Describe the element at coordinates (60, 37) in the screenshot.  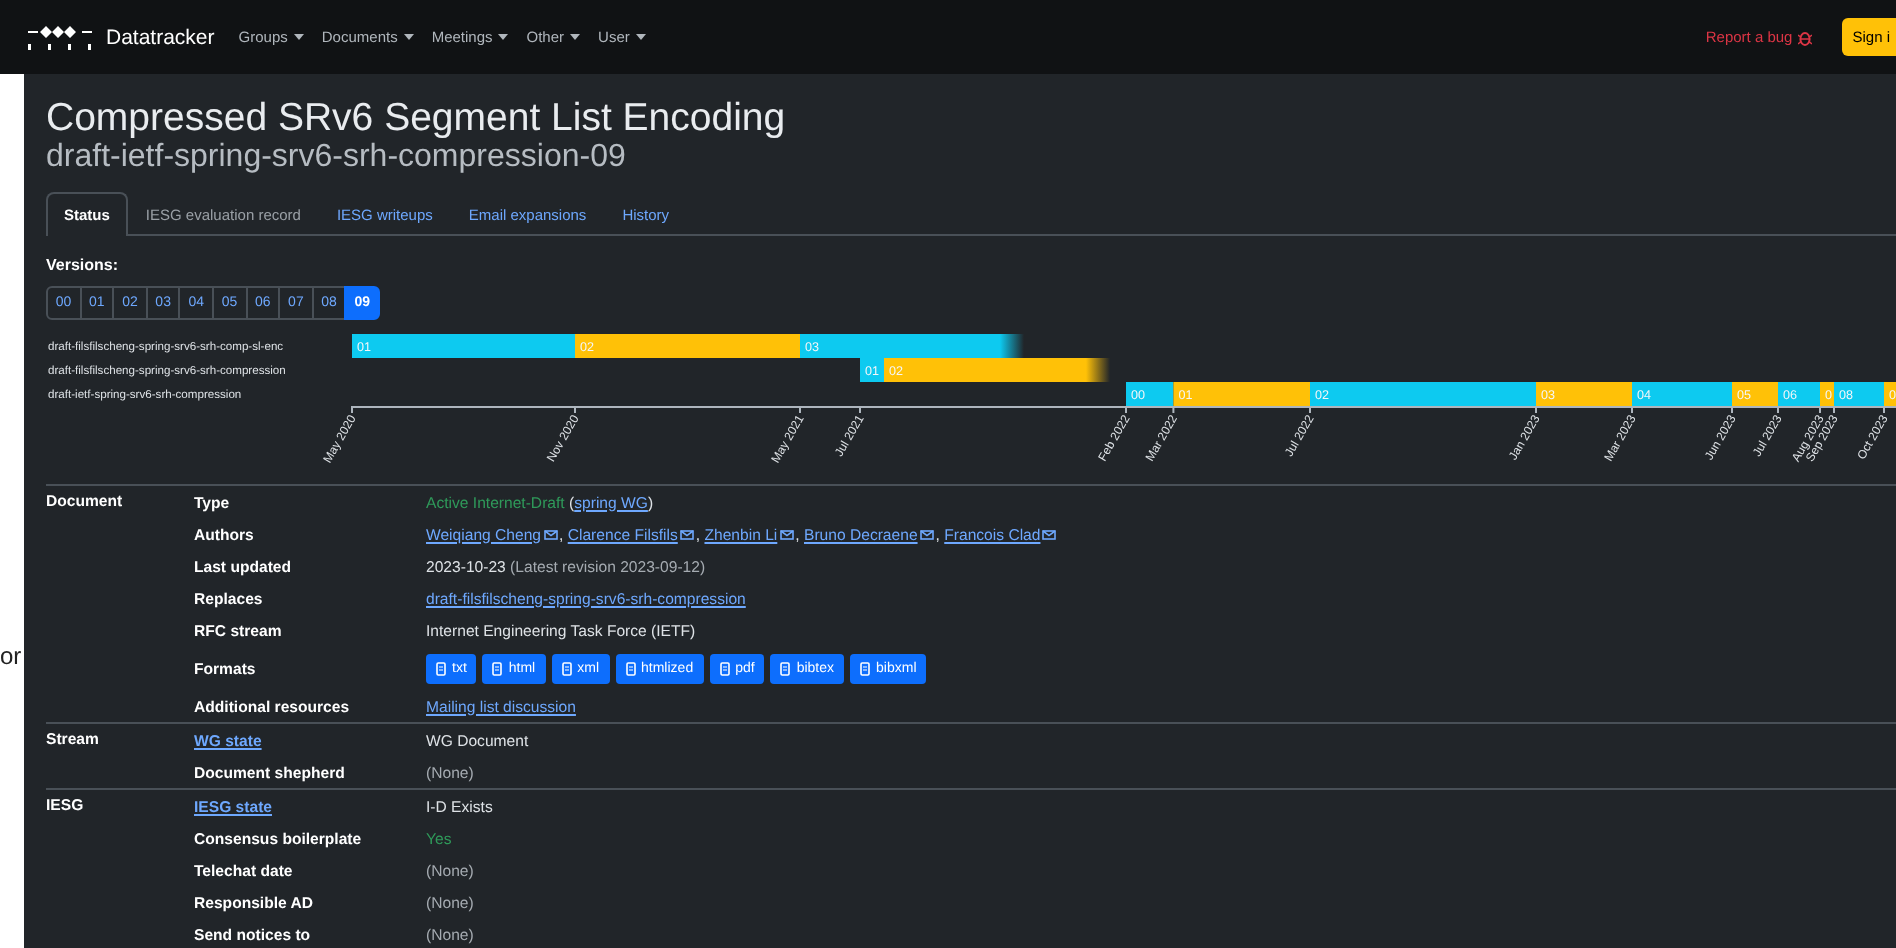
I see `logo-icon` at that location.